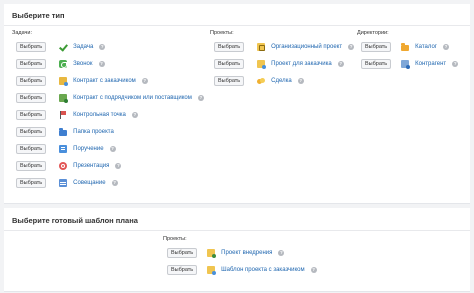 The height and width of the screenshot is (293, 474). I want to click on list-item: Выбрать Проект для заказчика ?, so click(282, 63).